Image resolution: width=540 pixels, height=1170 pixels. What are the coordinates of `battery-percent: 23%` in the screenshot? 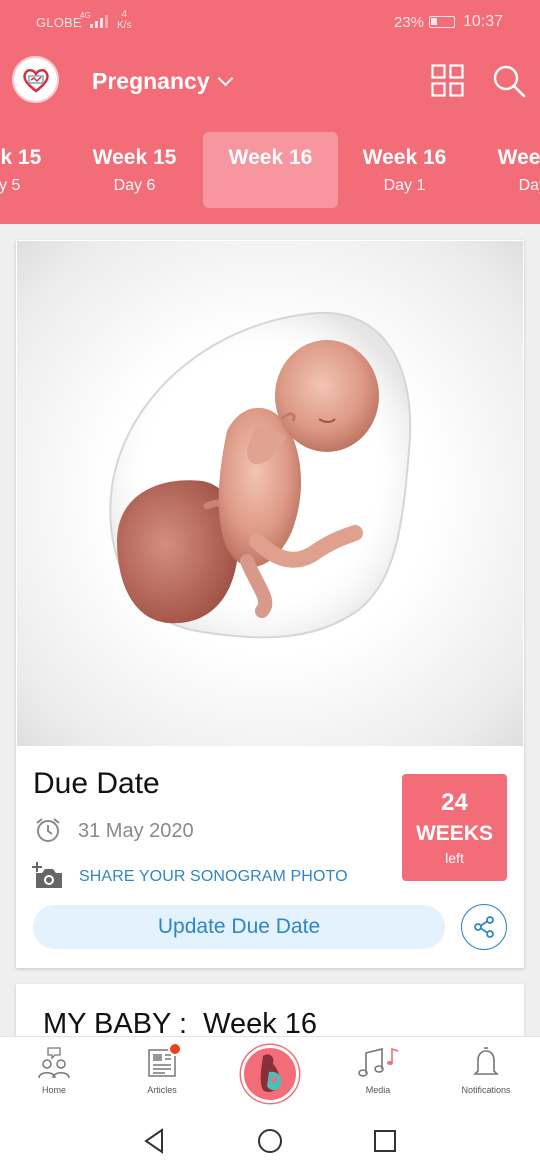 It's located at (409, 22).